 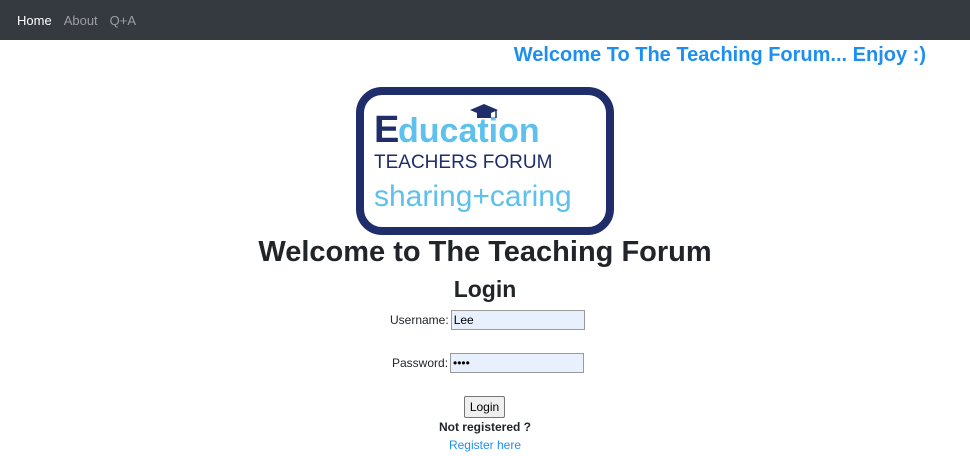 I want to click on logo-teachers-forum-text: TEACHERS FORUM, so click(x=463, y=162).